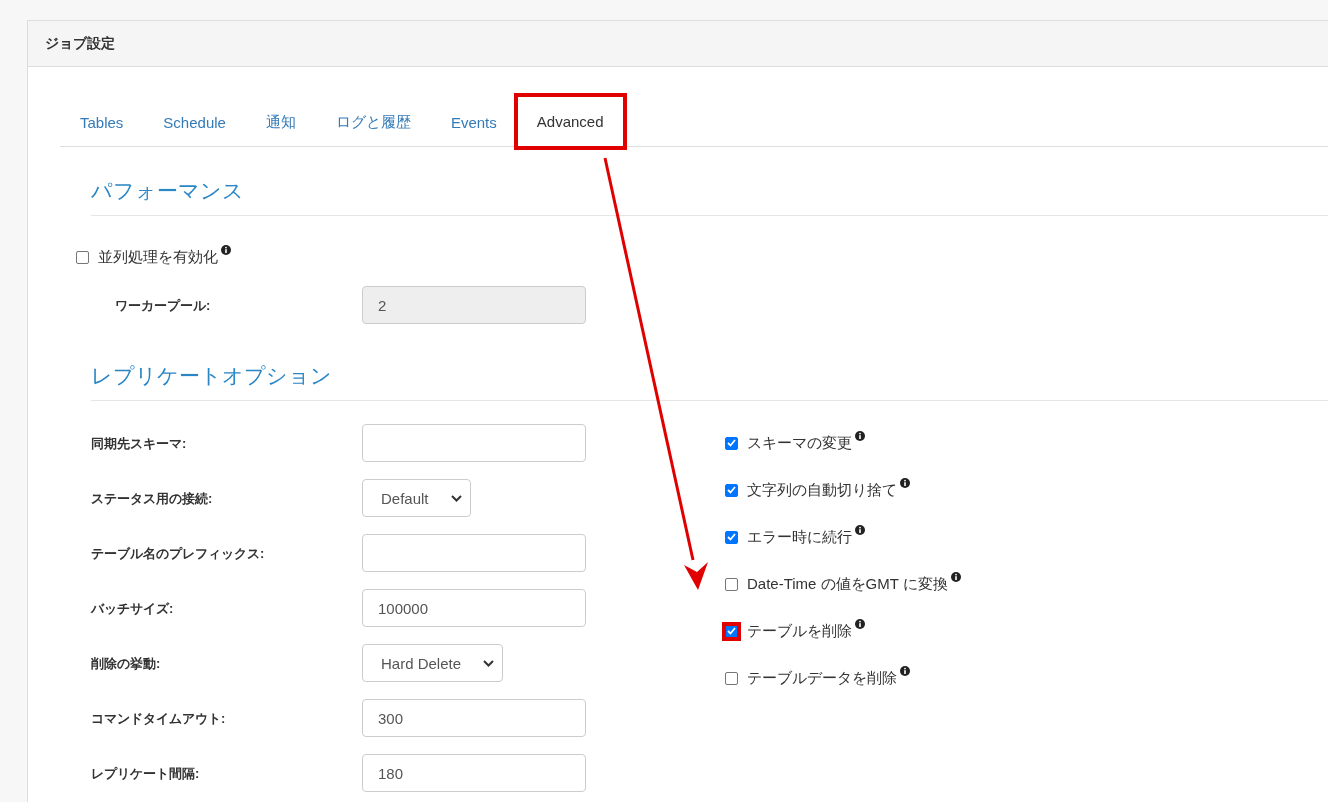 The image size is (1328, 802). Describe the element at coordinates (799, 443) in the screenshot. I see `checkbox-label: スキーマの変更` at that location.